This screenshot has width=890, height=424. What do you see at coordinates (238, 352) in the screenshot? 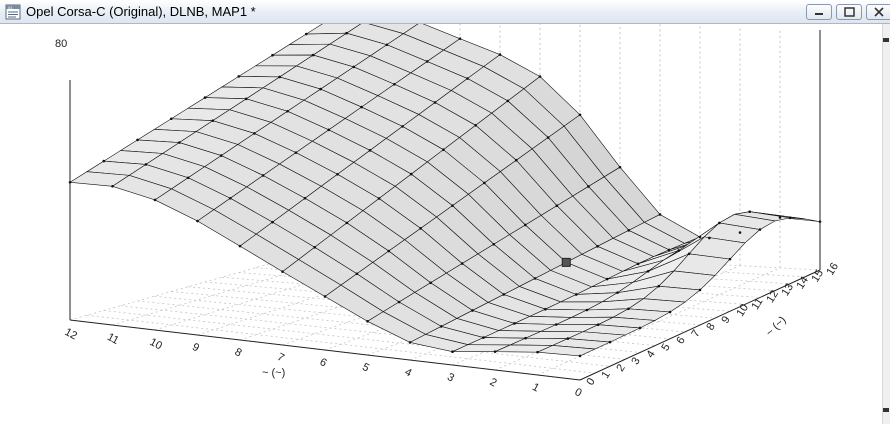
I see `x-tick-label: 8` at bounding box center [238, 352].